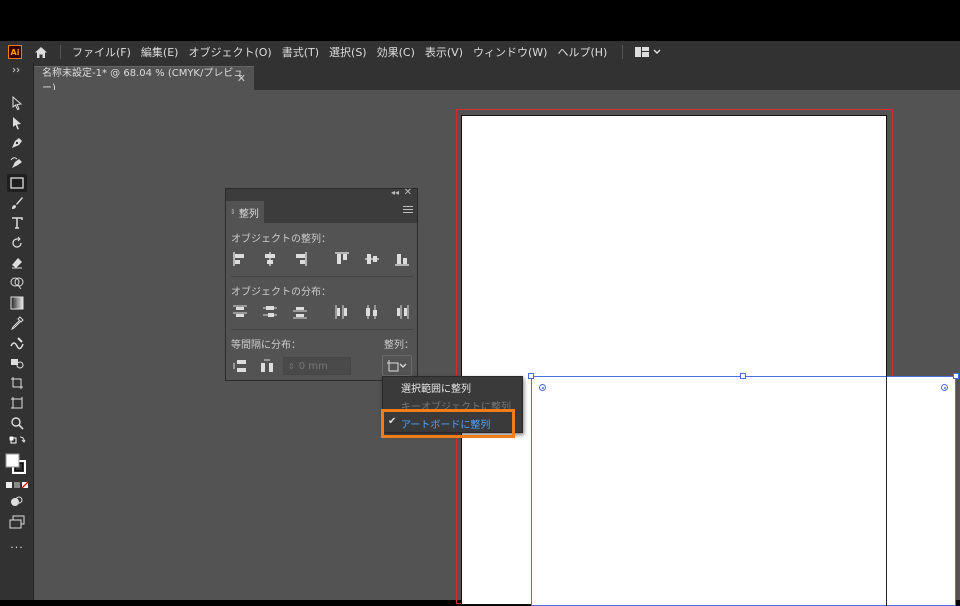  Describe the element at coordinates (248, 214) in the screenshot. I see `tab-align-label: 整列` at that location.